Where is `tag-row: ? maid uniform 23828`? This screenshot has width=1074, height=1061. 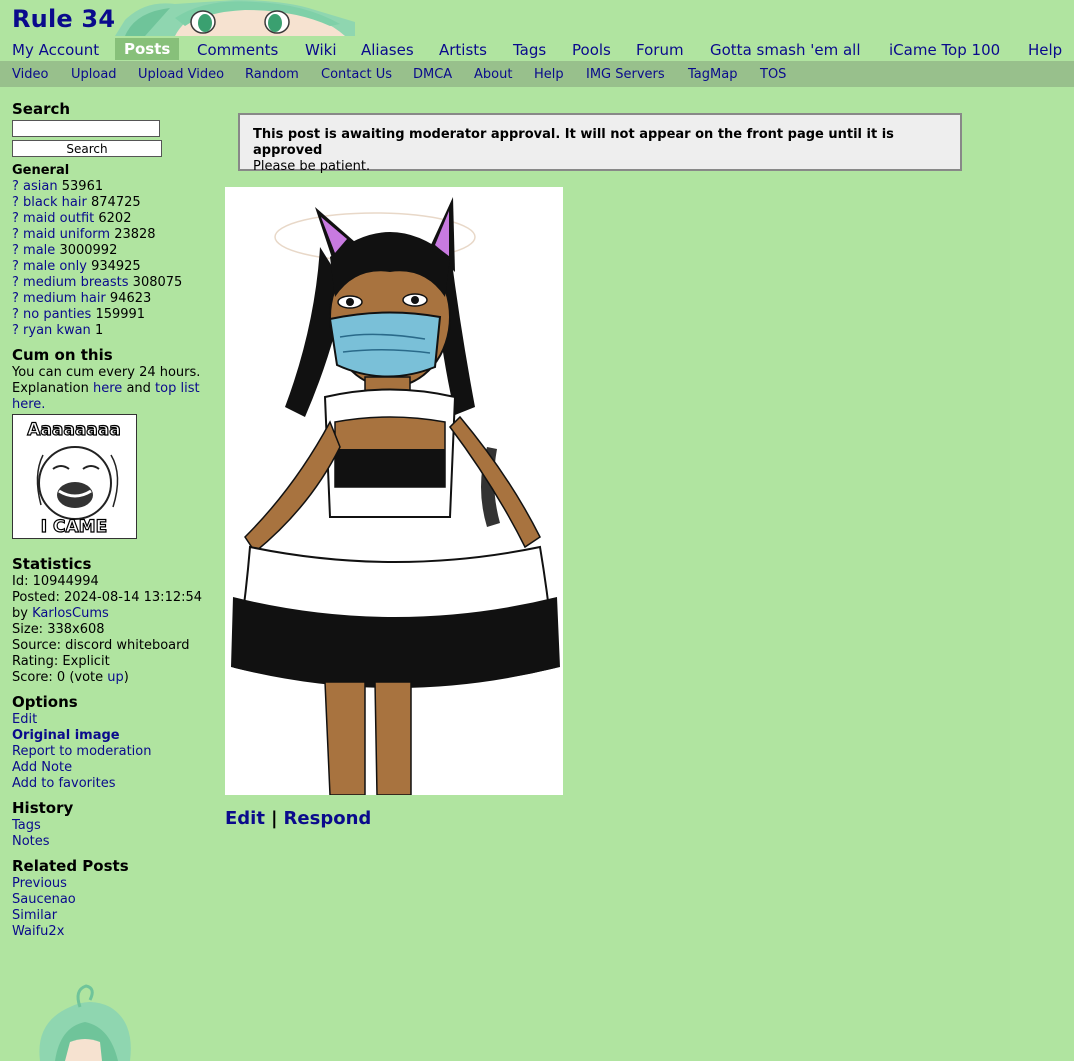
tag-row: ? maid uniform 23828 is located at coordinates (114, 235).